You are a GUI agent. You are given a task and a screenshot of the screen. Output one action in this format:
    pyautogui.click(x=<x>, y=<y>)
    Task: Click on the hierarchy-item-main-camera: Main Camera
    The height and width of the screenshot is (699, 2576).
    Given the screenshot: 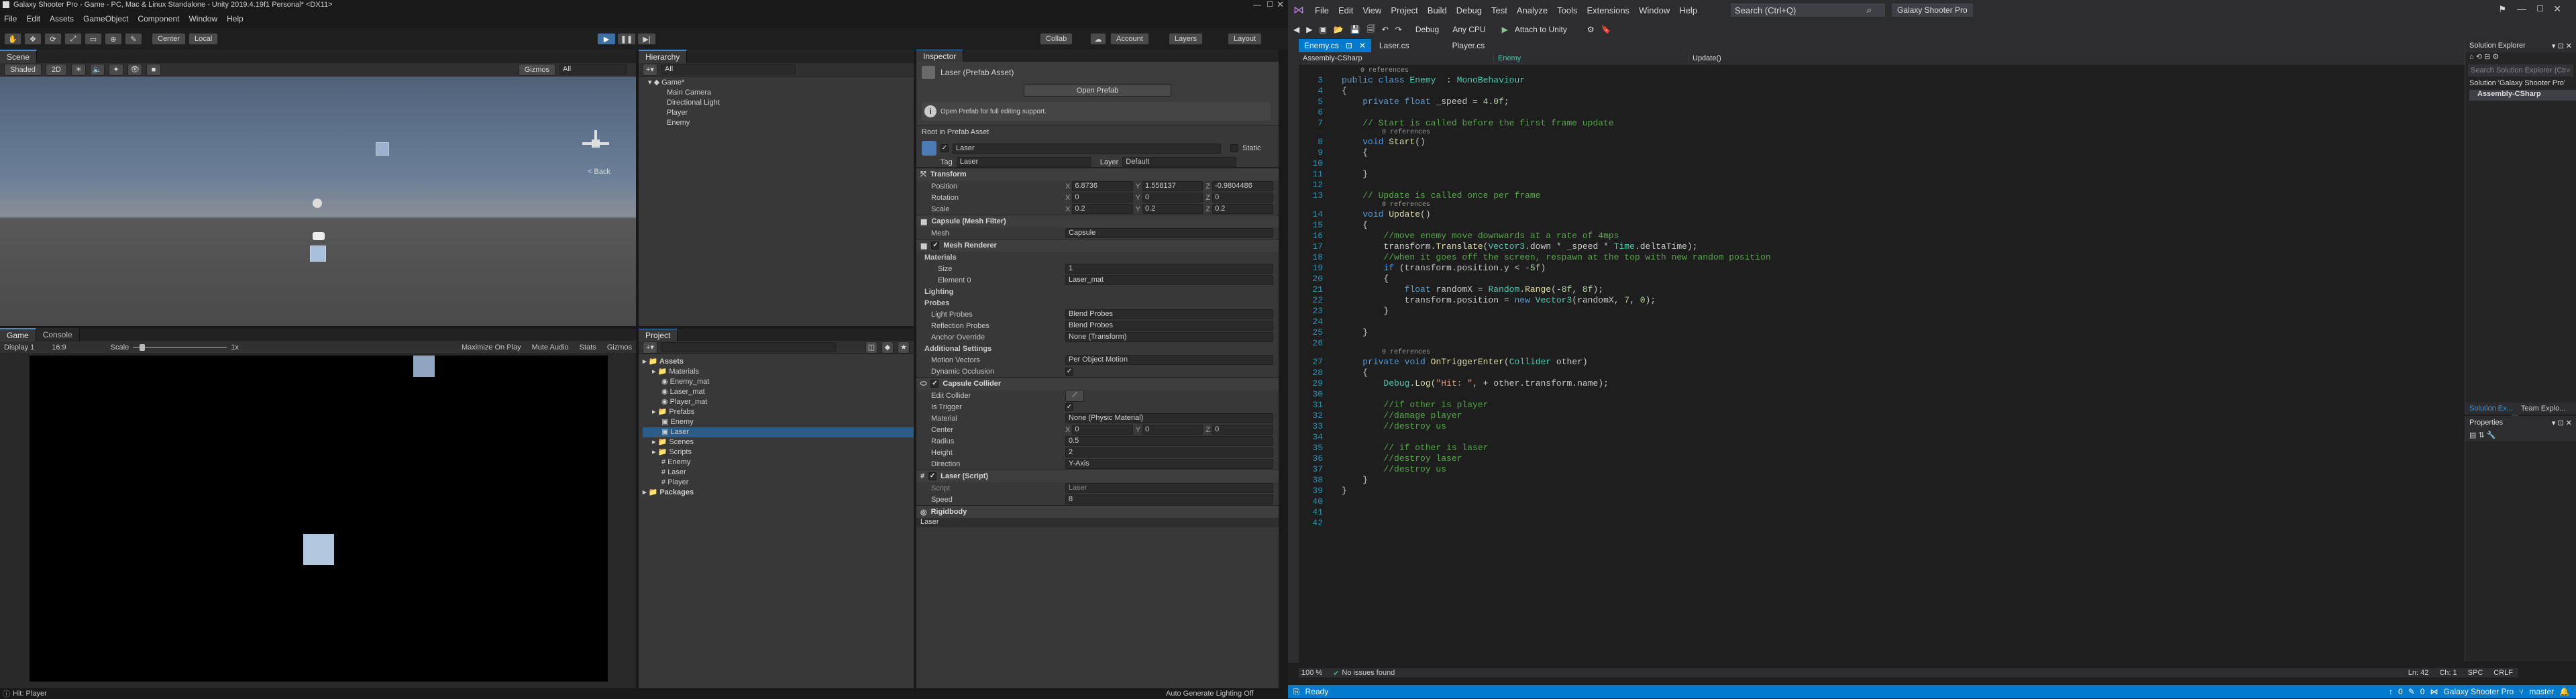 What is the action you would take?
    pyautogui.click(x=781, y=93)
    